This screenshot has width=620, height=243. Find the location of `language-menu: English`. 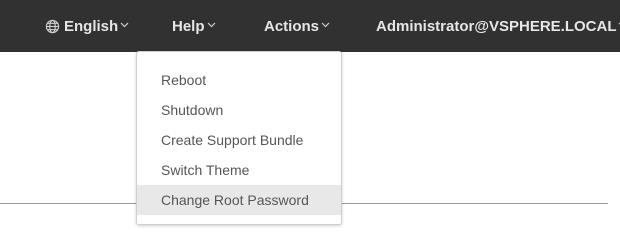

language-menu: English is located at coordinates (87, 26).